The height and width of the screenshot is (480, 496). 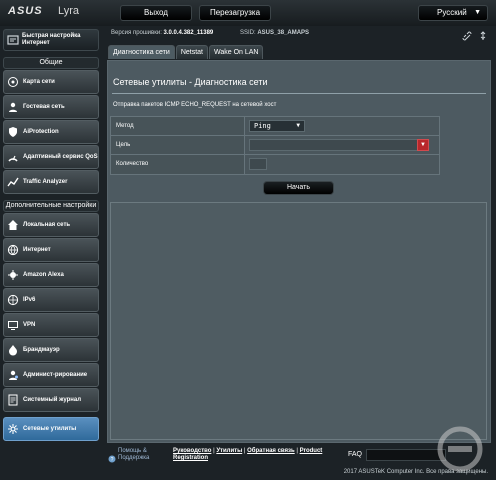 I want to click on ssid-value: ASUS_38_AMAPS, so click(x=283, y=33).